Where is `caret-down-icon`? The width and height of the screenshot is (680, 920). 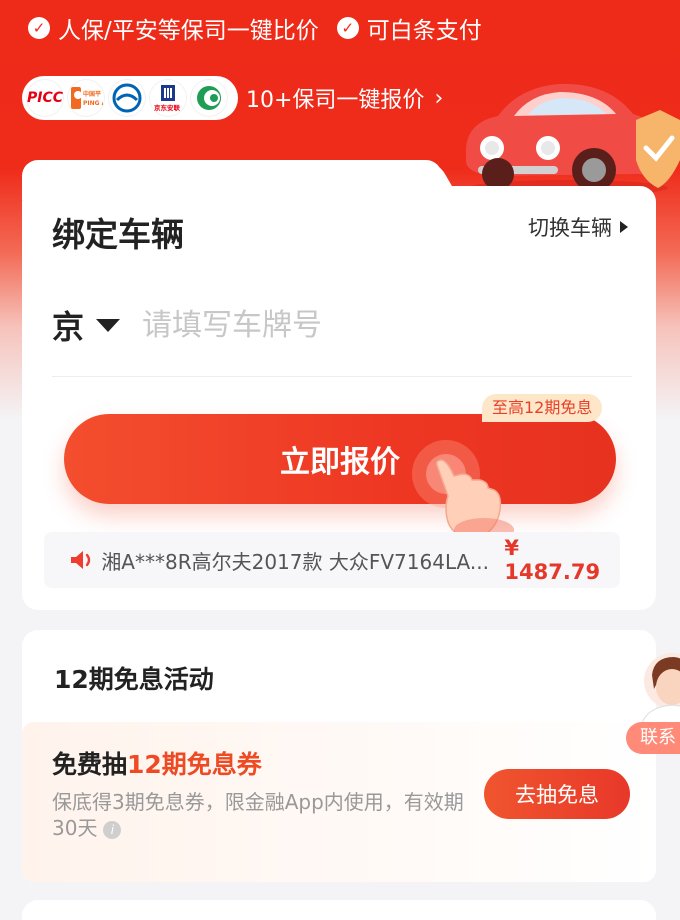 caret-down-icon is located at coordinates (108, 325).